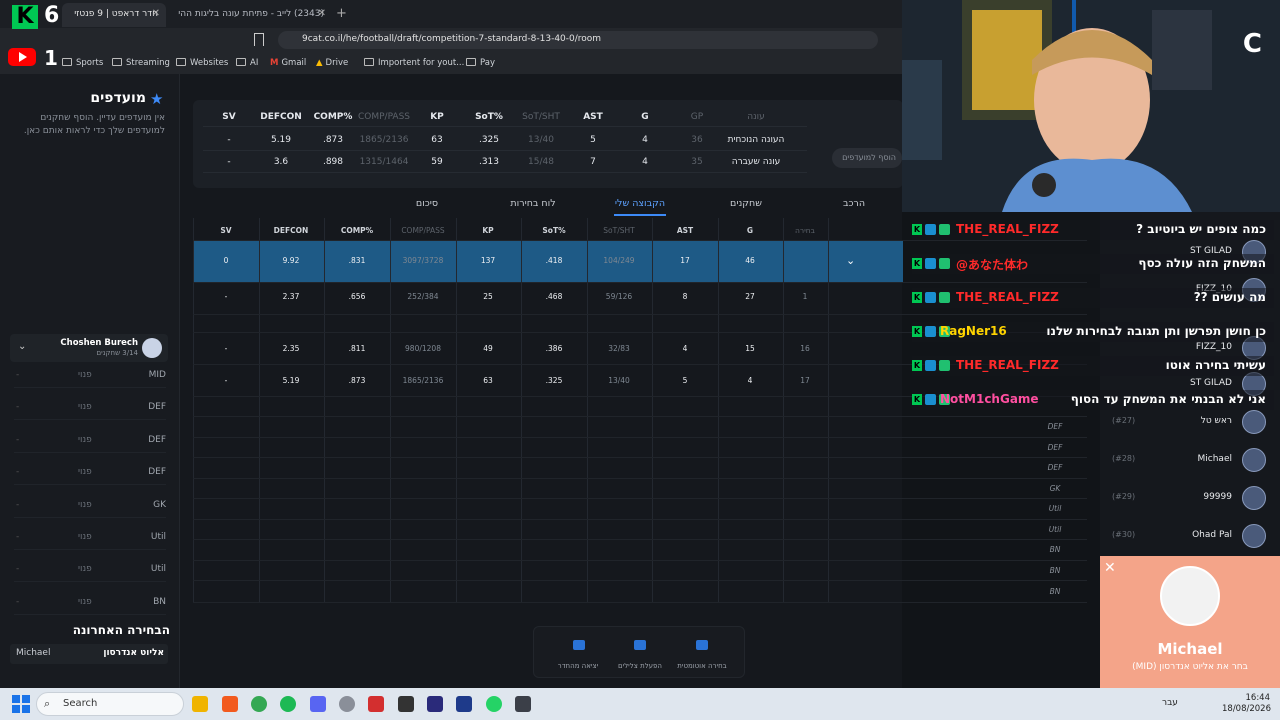 This screenshot has width=1280, height=720. I want to click on discord-icon, so click(318, 704).